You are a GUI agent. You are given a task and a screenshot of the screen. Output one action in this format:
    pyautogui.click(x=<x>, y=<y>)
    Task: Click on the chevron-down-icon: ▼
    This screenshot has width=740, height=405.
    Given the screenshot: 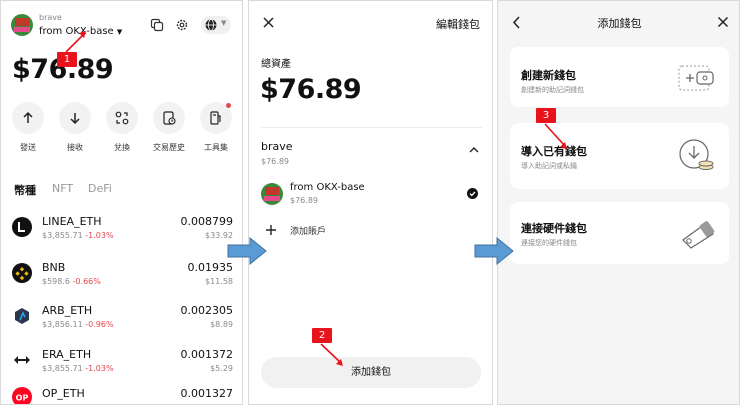 What is the action you would take?
    pyautogui.click(x=224, y=23)
    